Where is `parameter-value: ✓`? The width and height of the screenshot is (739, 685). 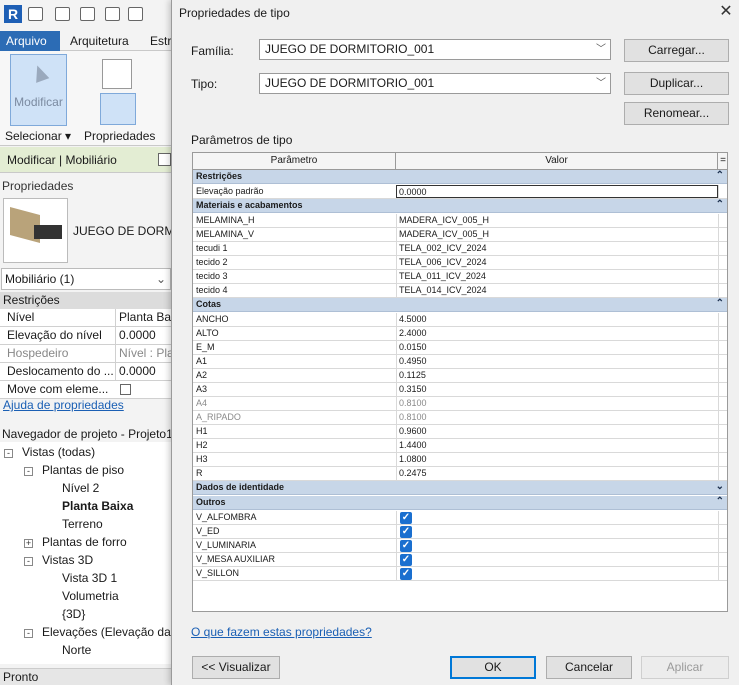
parameter-value: ✓ is located at coordinates (557, 545).